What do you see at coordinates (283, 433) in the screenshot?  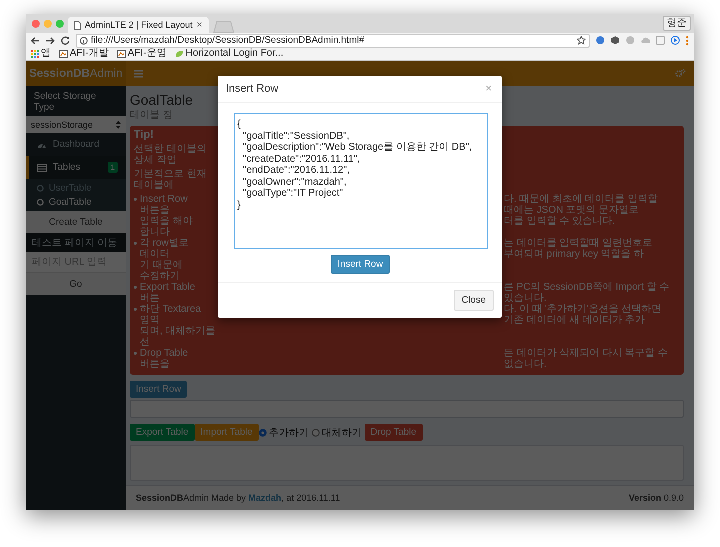 I see `radio-option: 추가하기` at bounding box center [283, 433].